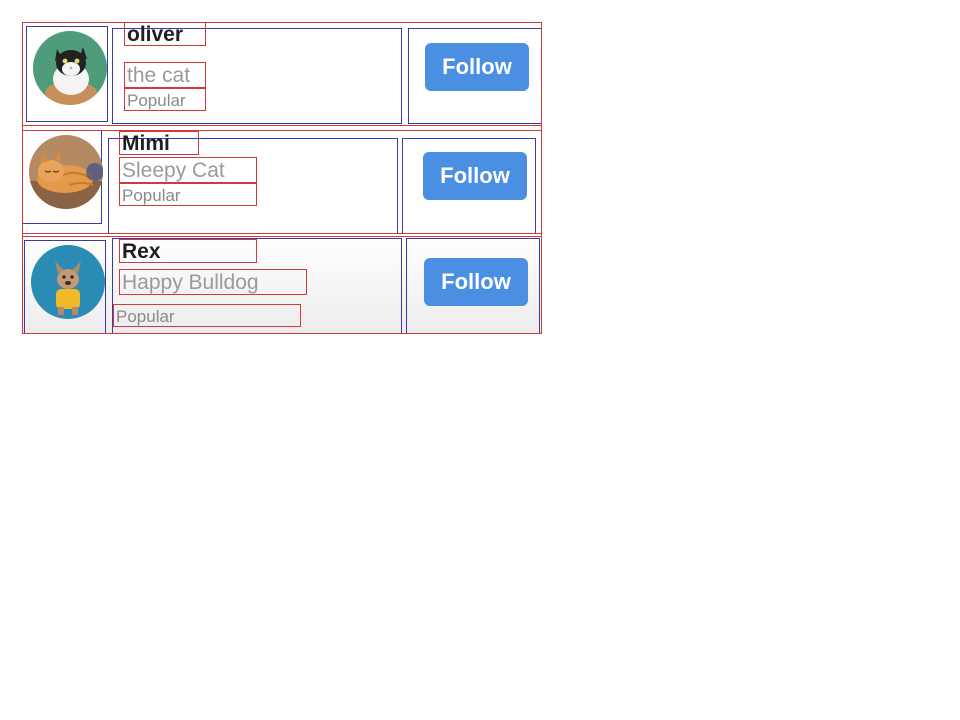 The image size is (960, 720). I want to click on profile-subtitle: the cat, so click(165, 75).